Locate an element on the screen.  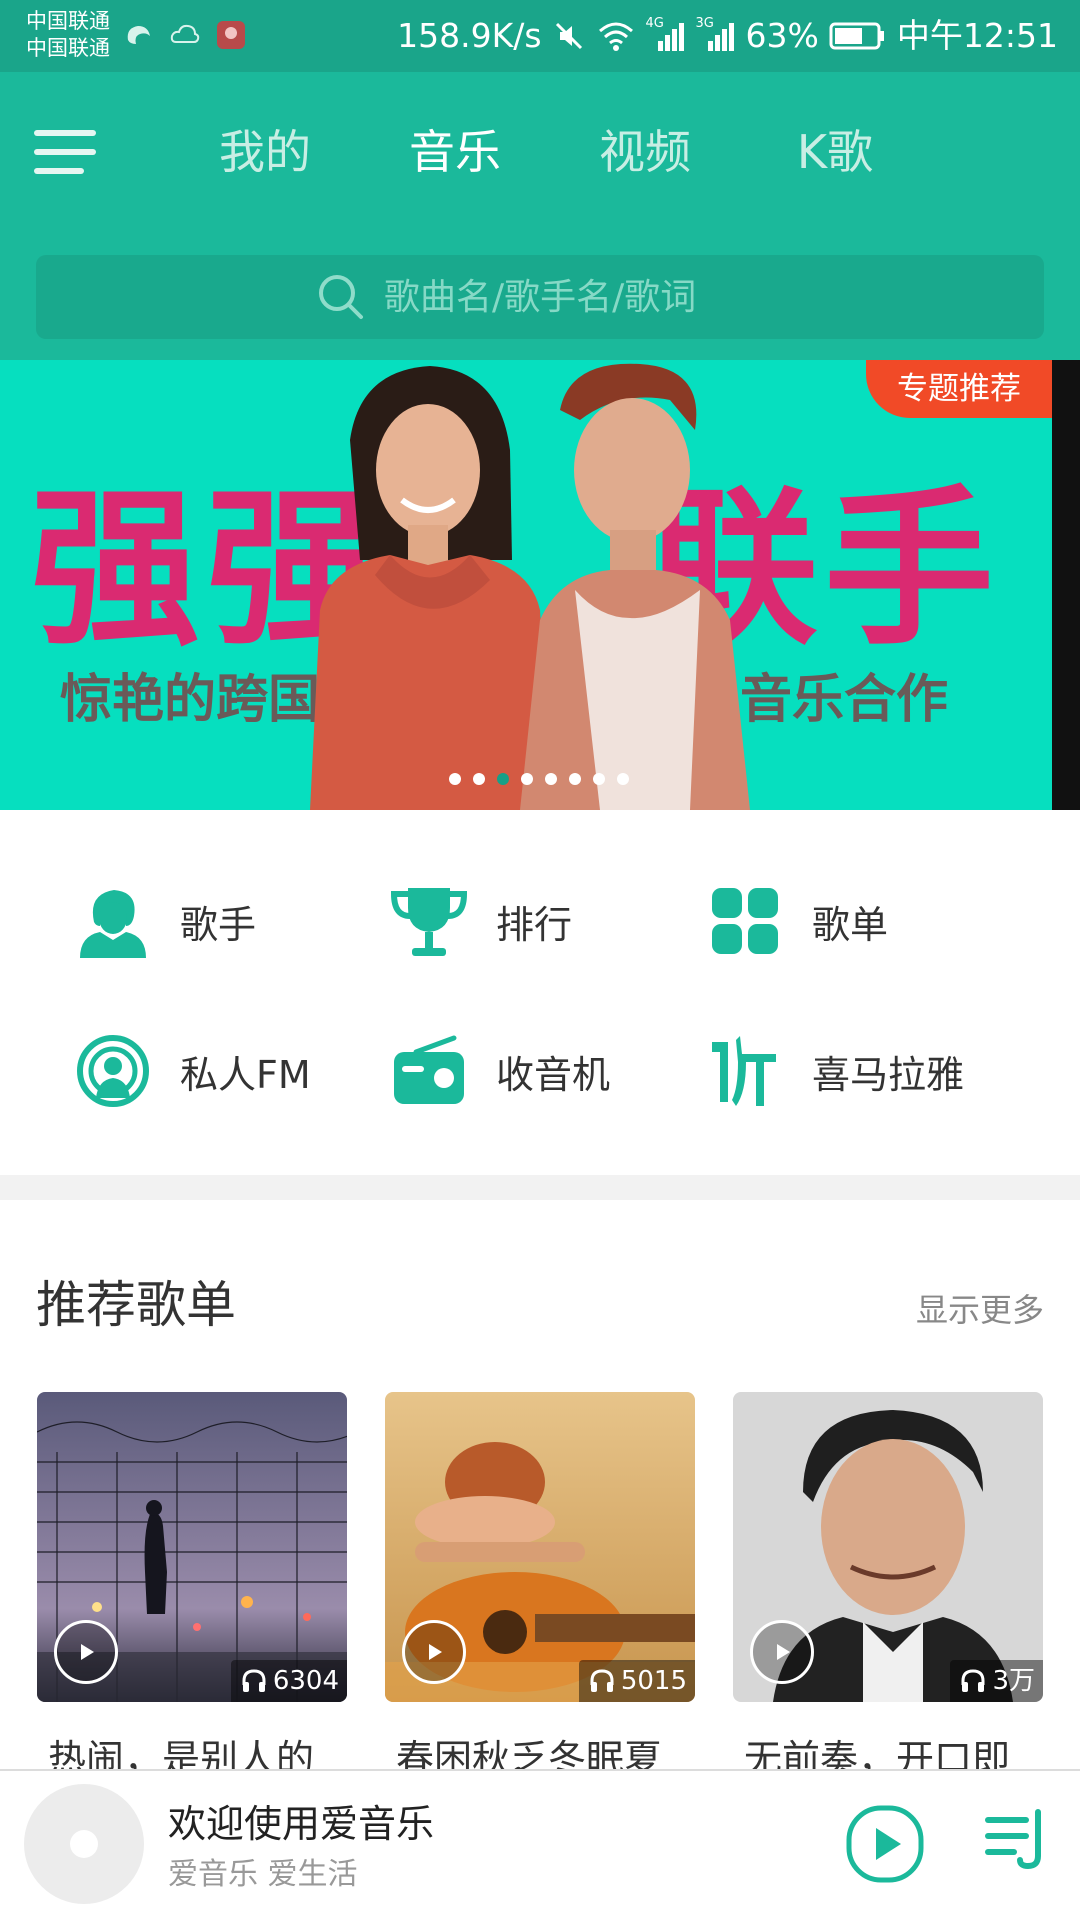
status-bar: 中国联通 中国联通 158.9K/s 4G 3G 63% 中午12:51 is located at coordinates (540, 36).